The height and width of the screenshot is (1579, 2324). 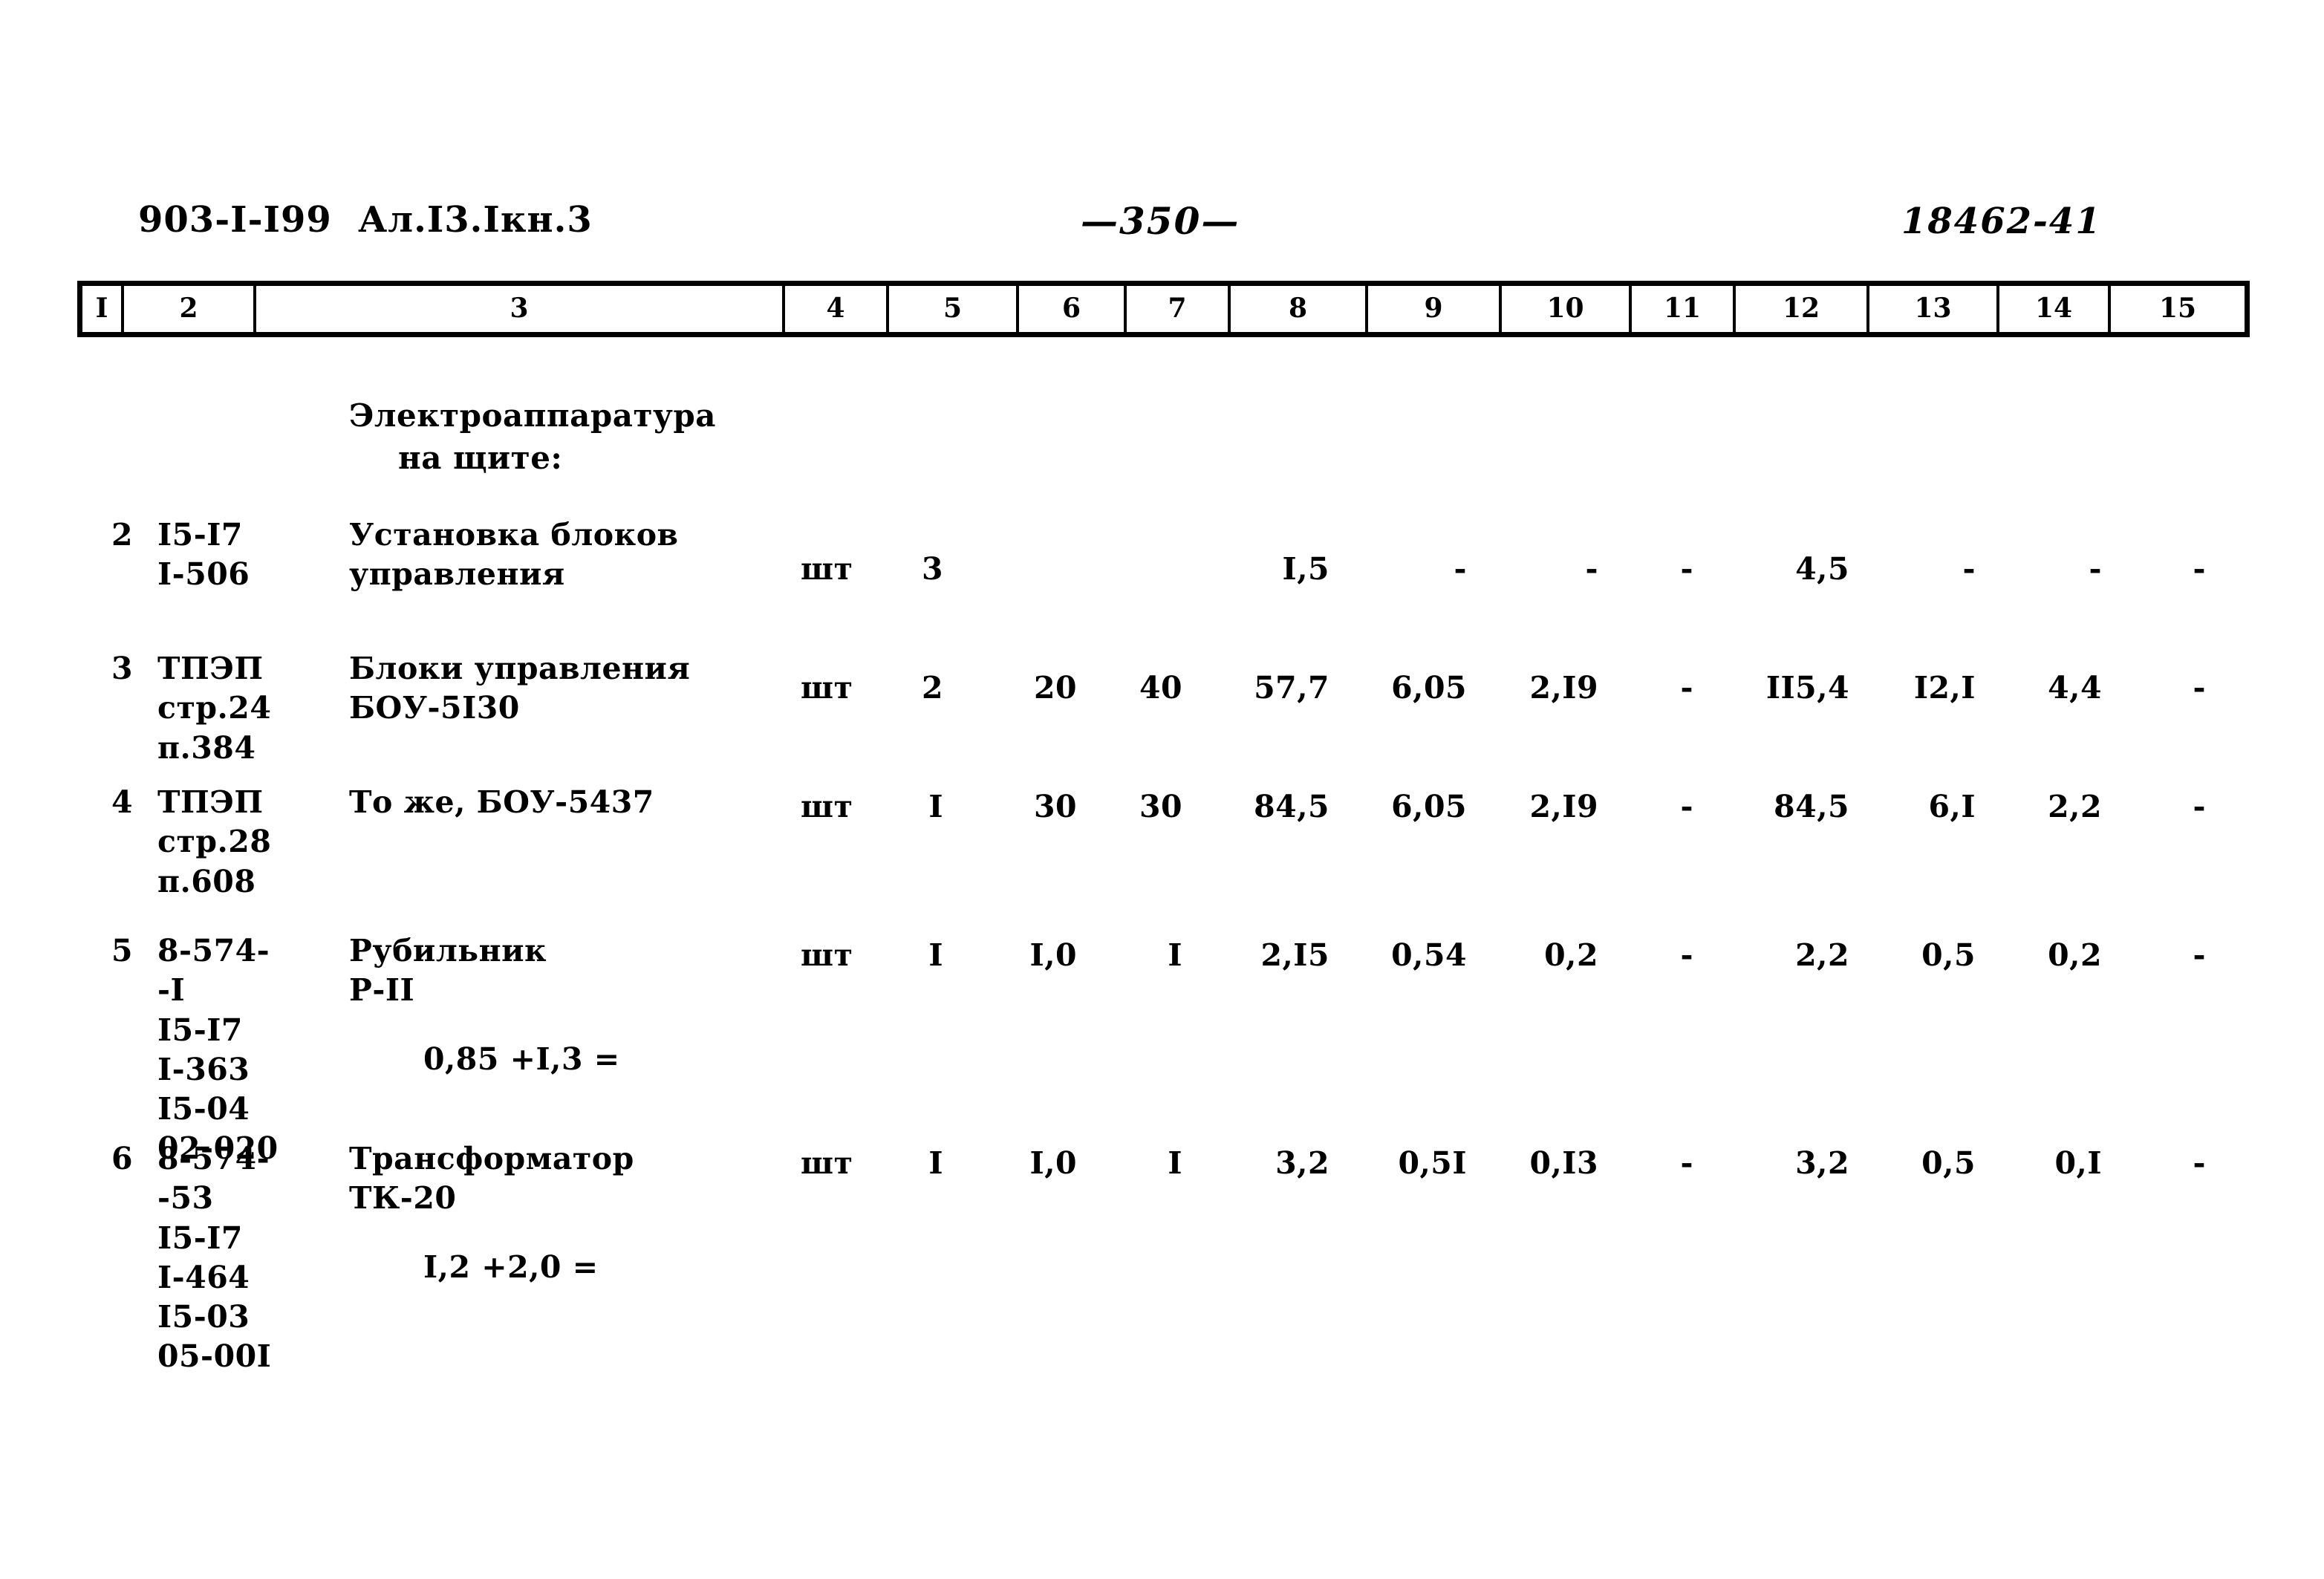 What do you see at coordinates (2075, 806) in the screenshot?
I see `cell-c14: 2,2` at bounding box center [2075, 806].